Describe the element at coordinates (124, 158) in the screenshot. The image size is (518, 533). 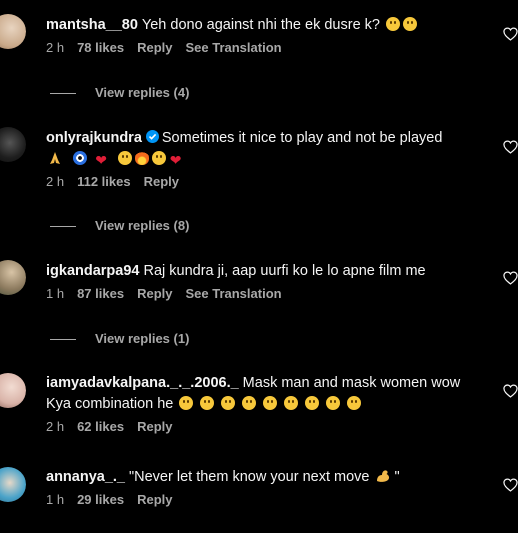
I see `grinning-face-emoji-icon` at that location.